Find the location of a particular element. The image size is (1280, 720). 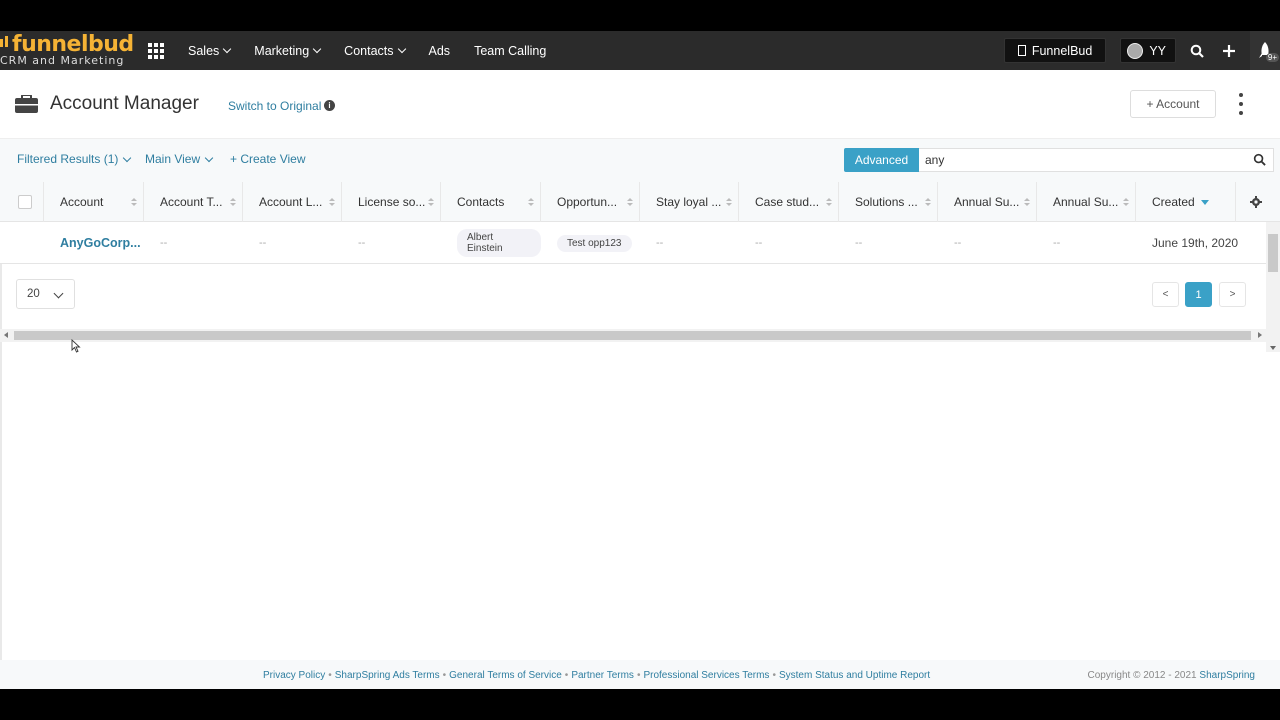

page-title: Account Manager is located at coordinates (124, 103).